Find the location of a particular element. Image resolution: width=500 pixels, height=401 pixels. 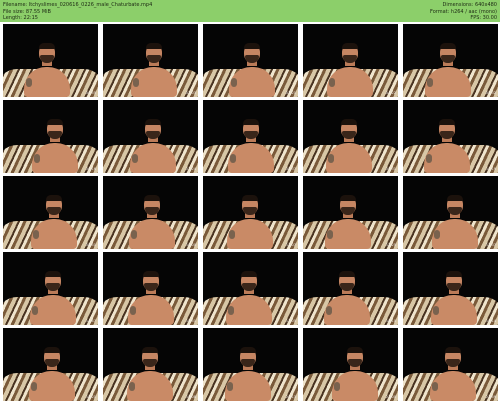

thumbnail-timestamp: 00:55 is located at coordinates (90, 93).